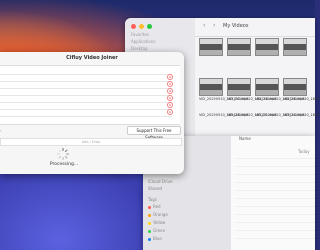  What do you see at coordinates (156, 222) in the screenshot?
I see `tag-yellow: Yellow` at bounding box center [156, 222].